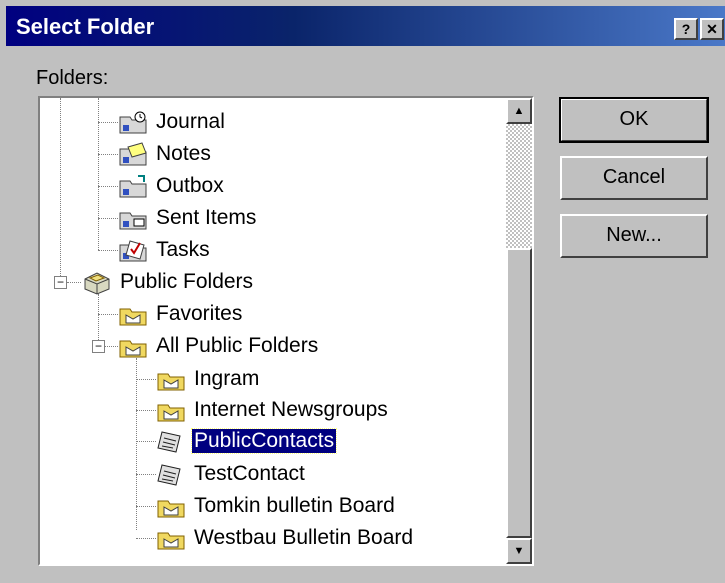 Image resolution: width=725 pixels, height=583 pixels. What do you see at coordinates (133, 154) in the screenshot?
I see `notes-folder-icon` at bounding box center [133, 154].